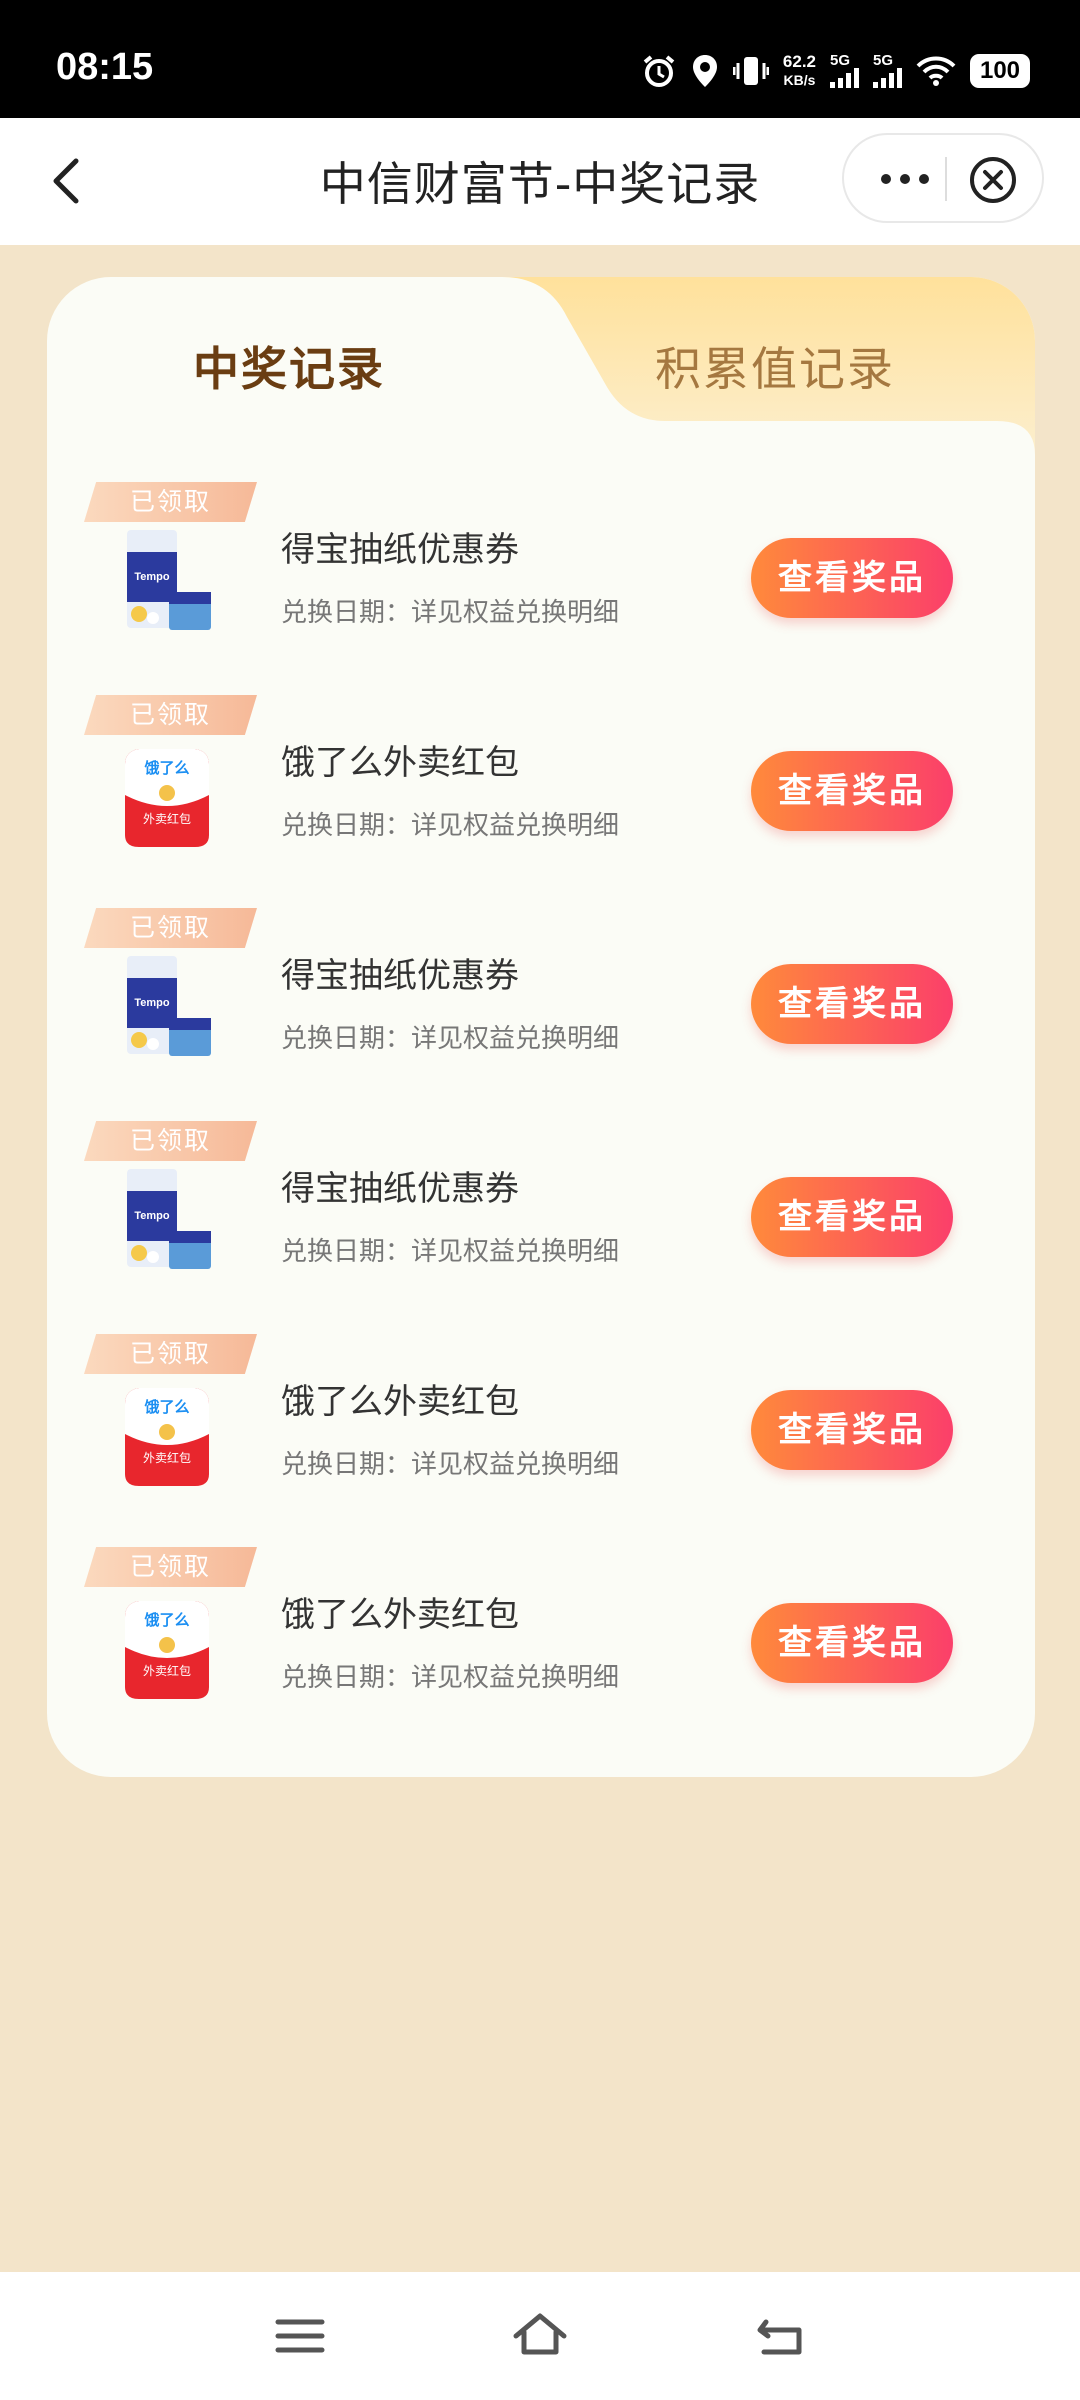  I want to click on battery-icon: 100, so click(1000, 71).